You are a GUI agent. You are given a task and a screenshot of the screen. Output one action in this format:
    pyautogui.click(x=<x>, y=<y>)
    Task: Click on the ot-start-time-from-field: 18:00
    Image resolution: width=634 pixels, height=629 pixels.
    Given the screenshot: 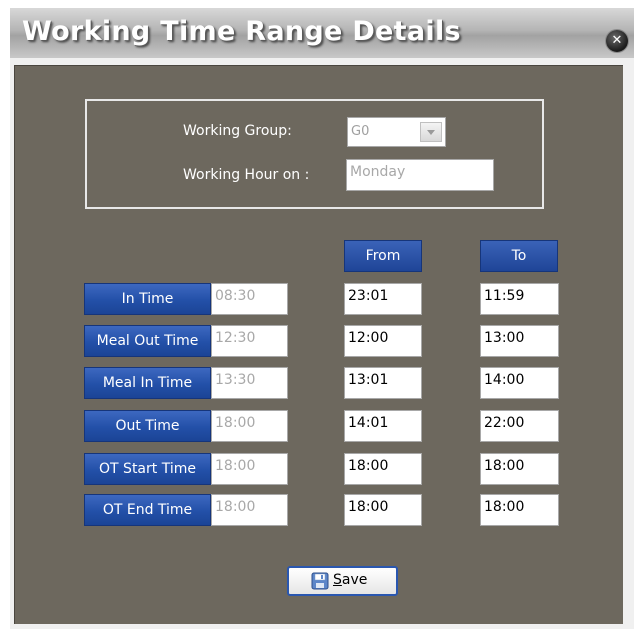 What is the action you would take?
    pyautogui.click(x=383, y=469)
    